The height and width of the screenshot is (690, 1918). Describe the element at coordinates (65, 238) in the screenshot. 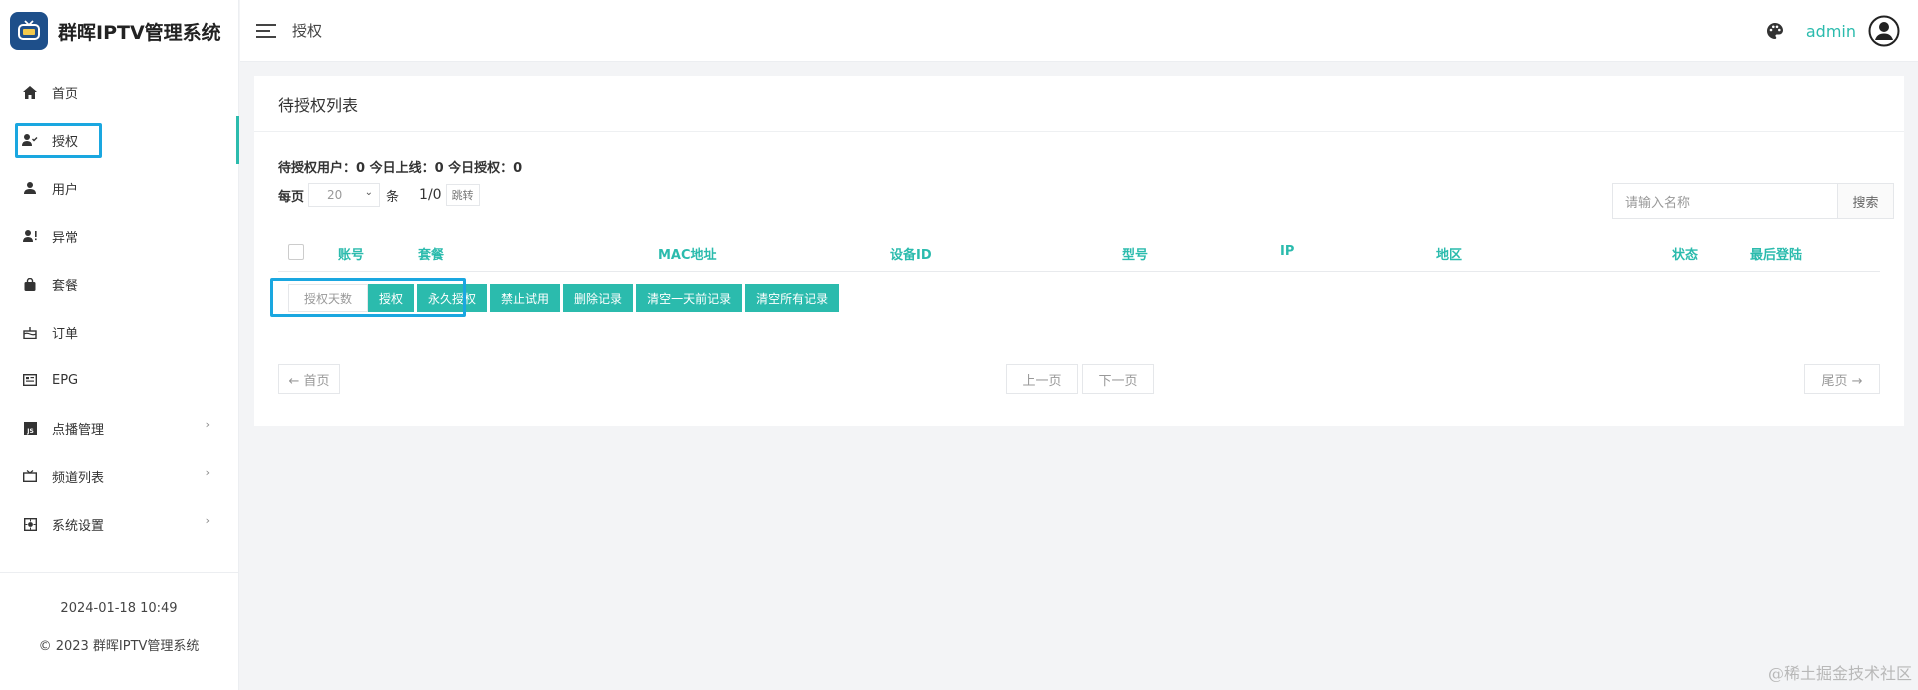

I see `sidebar-item-label: 异常` at that location.